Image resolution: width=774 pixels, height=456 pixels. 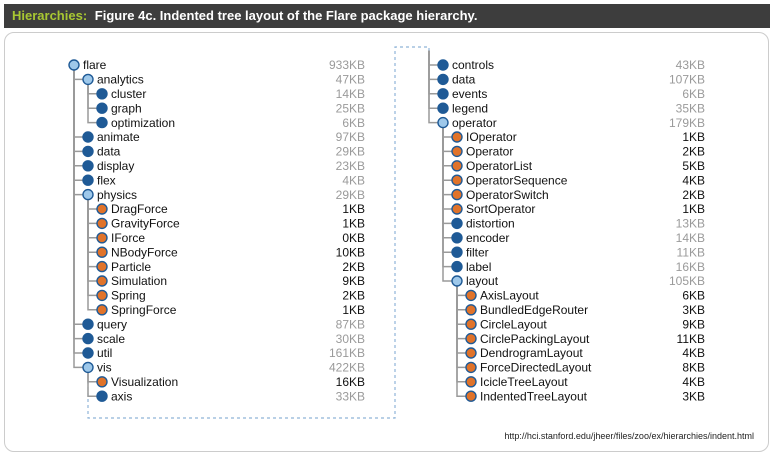 What do you see at coordinates (353, 281) in the screenshot?
I see `tree-node-size: 9KB` at bounding box center [353, 281].